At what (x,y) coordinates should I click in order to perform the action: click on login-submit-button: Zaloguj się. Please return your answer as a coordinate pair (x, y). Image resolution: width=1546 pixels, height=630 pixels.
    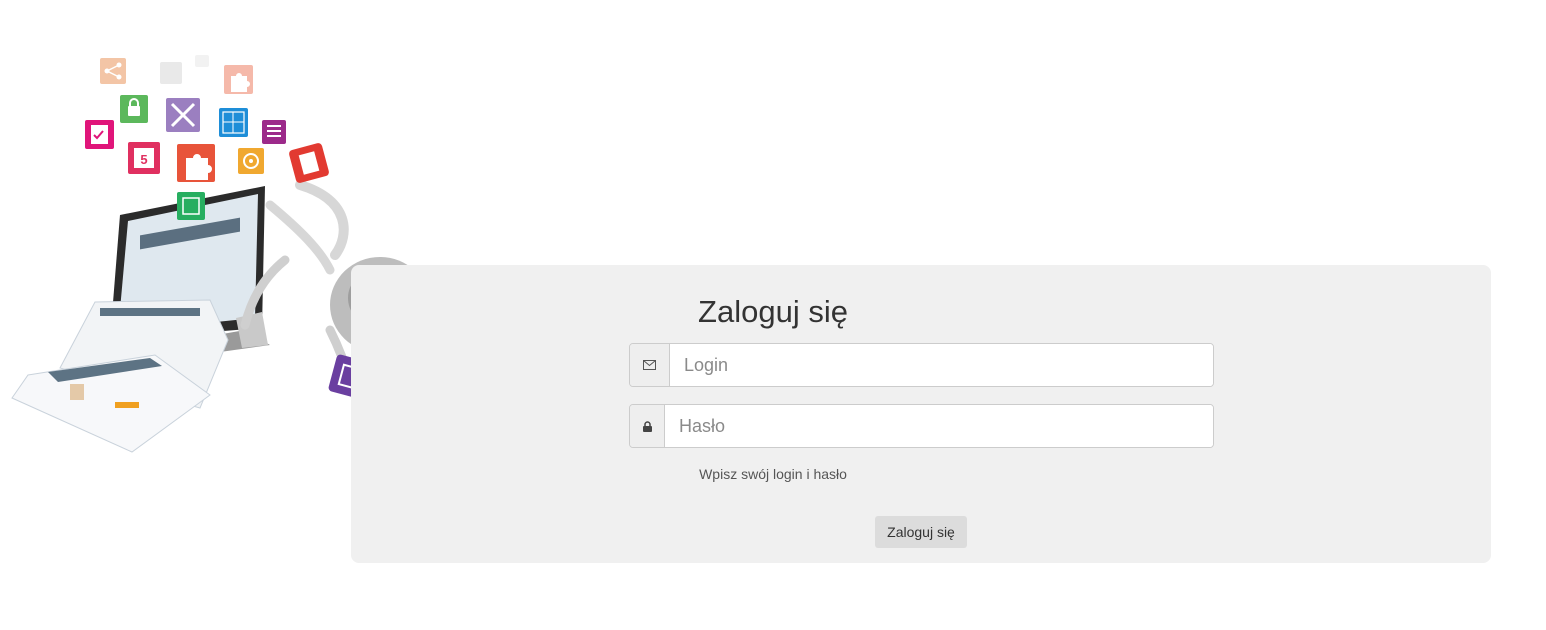
    Looking at the image, I should click on (921, 532).